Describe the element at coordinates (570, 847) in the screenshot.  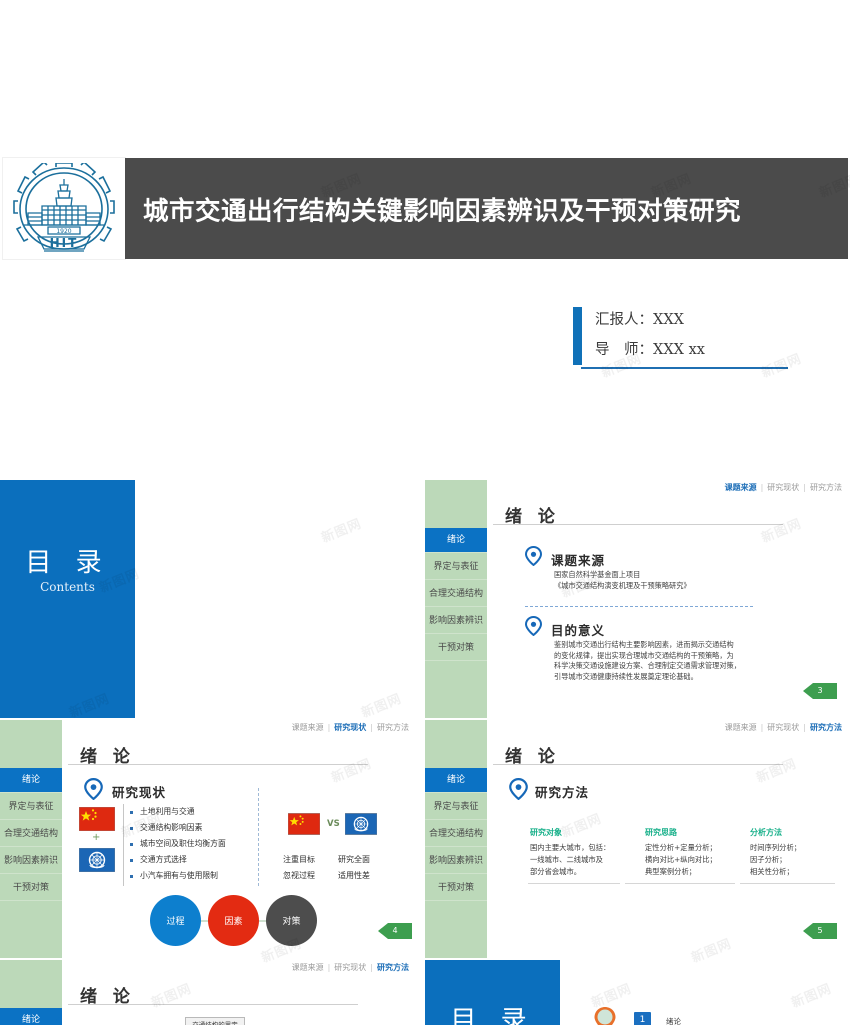
I see `method-line: 国内主要大城市，包括：` at that location.